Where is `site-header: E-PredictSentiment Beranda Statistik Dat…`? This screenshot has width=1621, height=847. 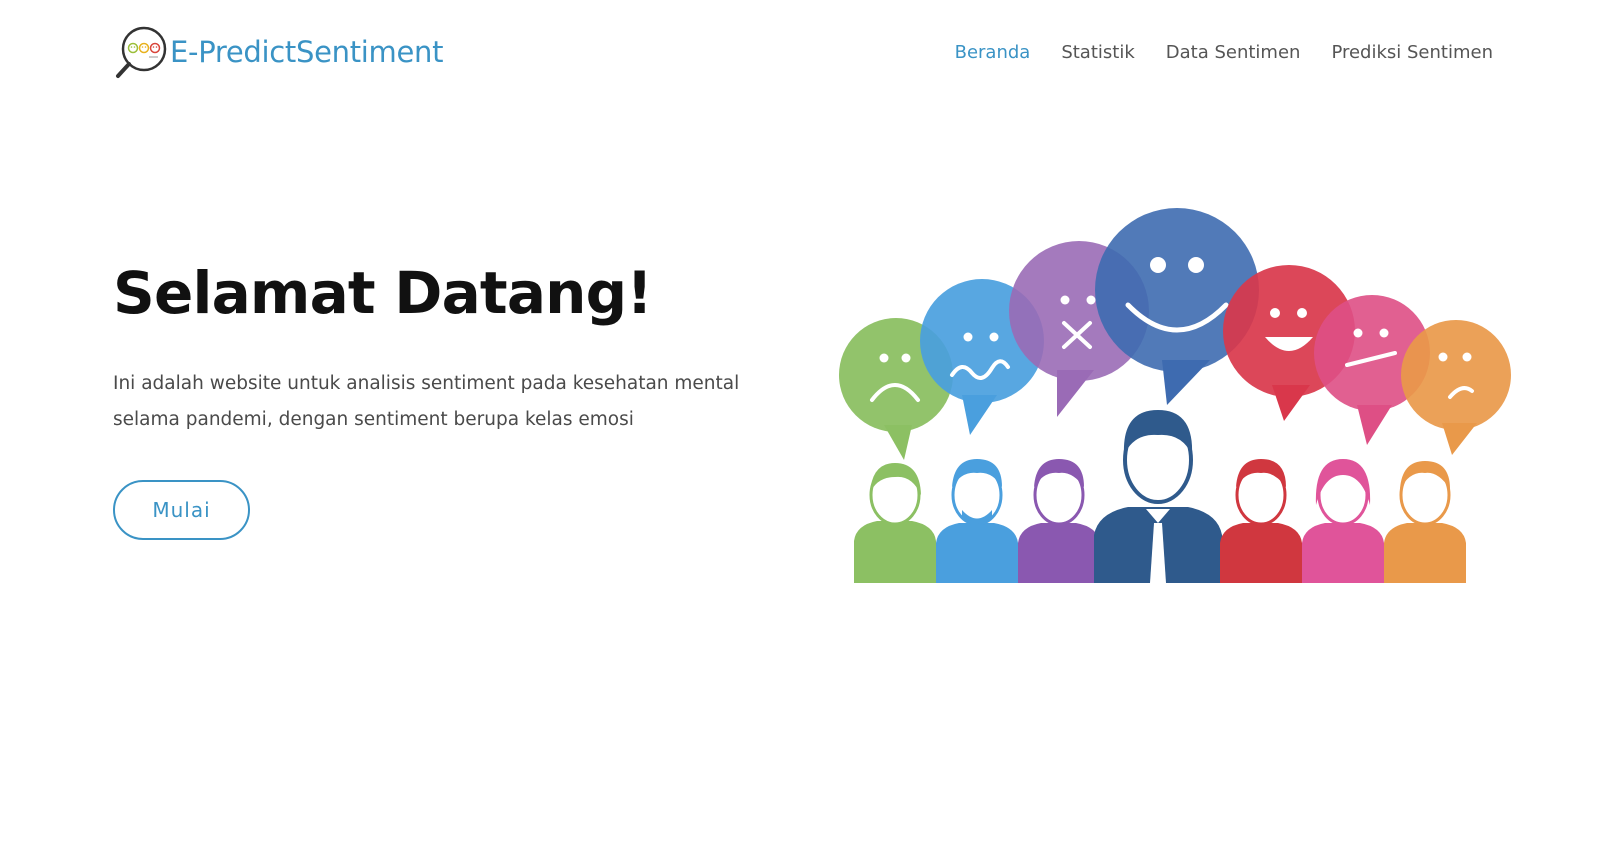
site-header: E-PredictSentiment Beranda Statistik Dat… is located at coordinates (810, 55).